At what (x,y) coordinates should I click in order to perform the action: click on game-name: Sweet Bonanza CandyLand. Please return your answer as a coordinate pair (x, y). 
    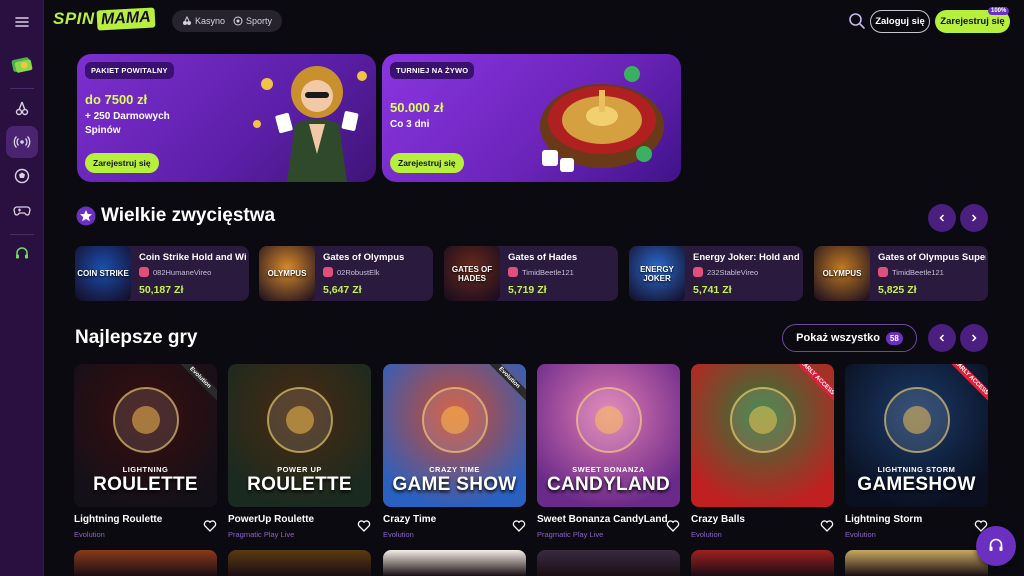
    Looking at the image, I should click on (602, 519).